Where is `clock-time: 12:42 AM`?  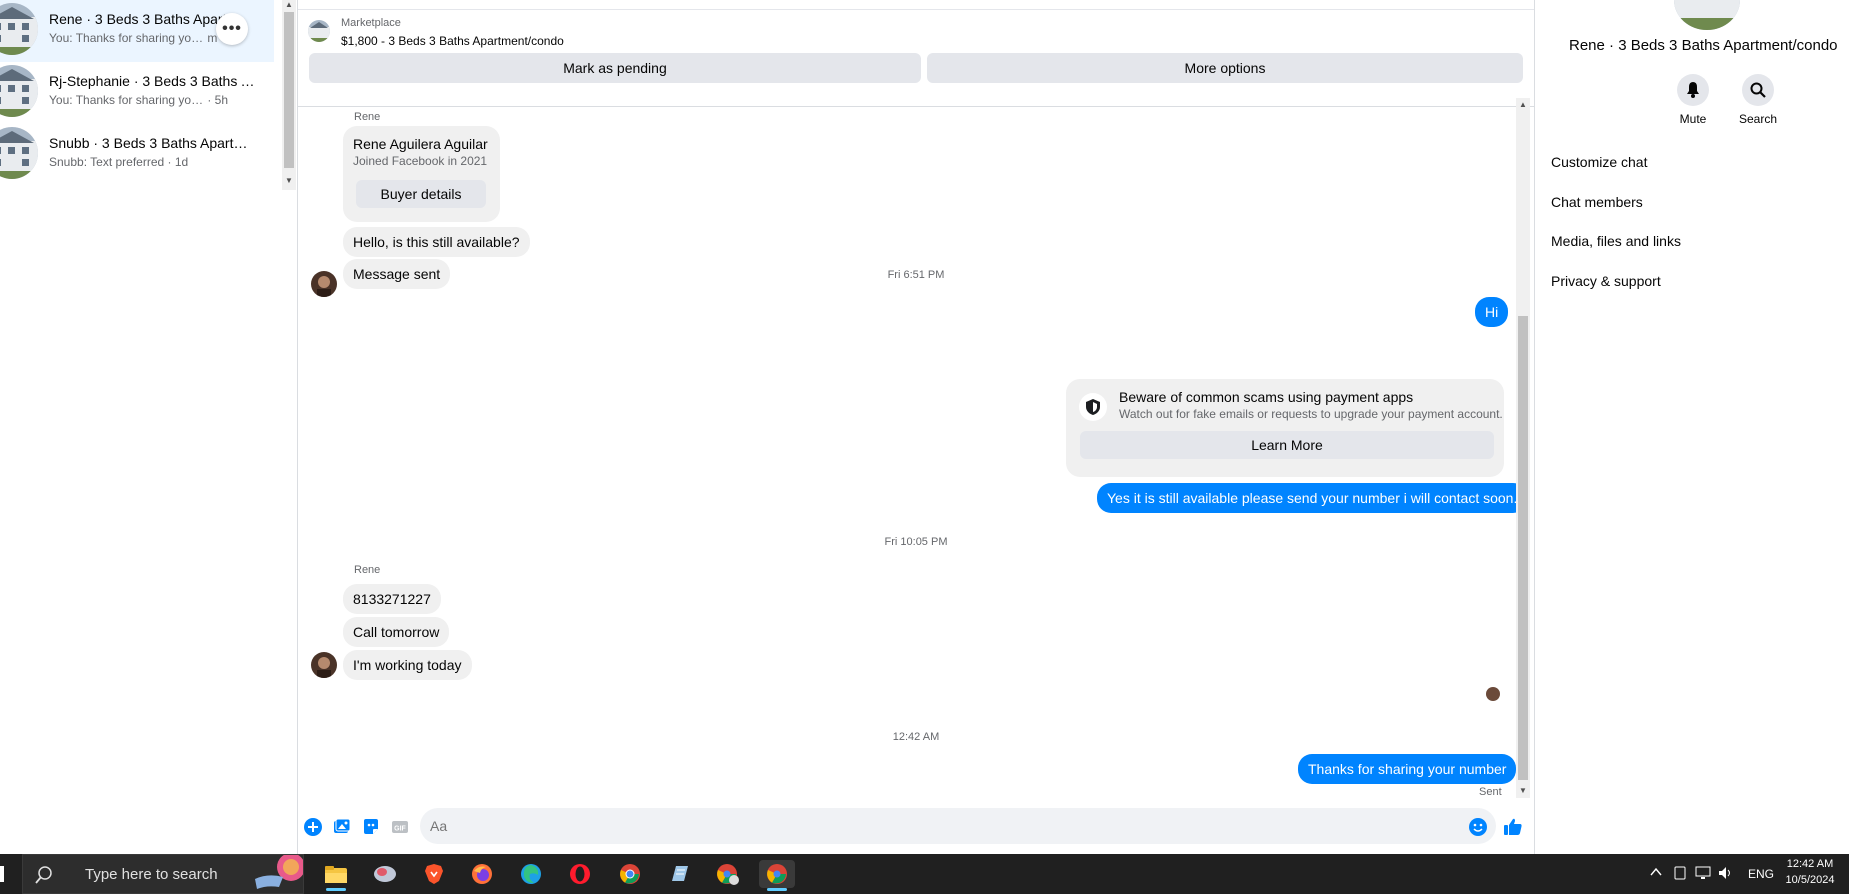 clock-time: 12:42 AM is located at coordinates (1810, 864).